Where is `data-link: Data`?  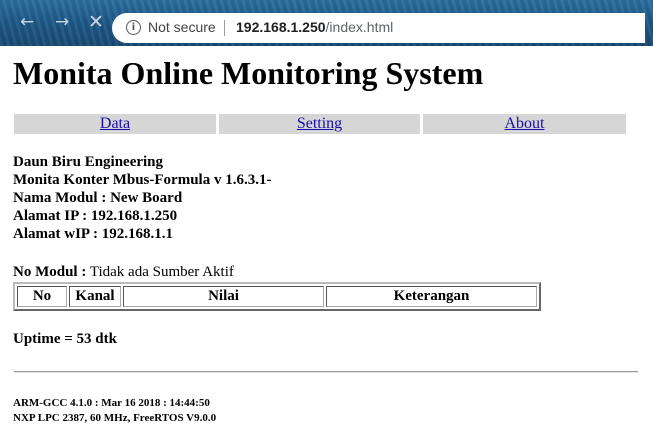 data-link: Data is located at coordinates (115, 123).